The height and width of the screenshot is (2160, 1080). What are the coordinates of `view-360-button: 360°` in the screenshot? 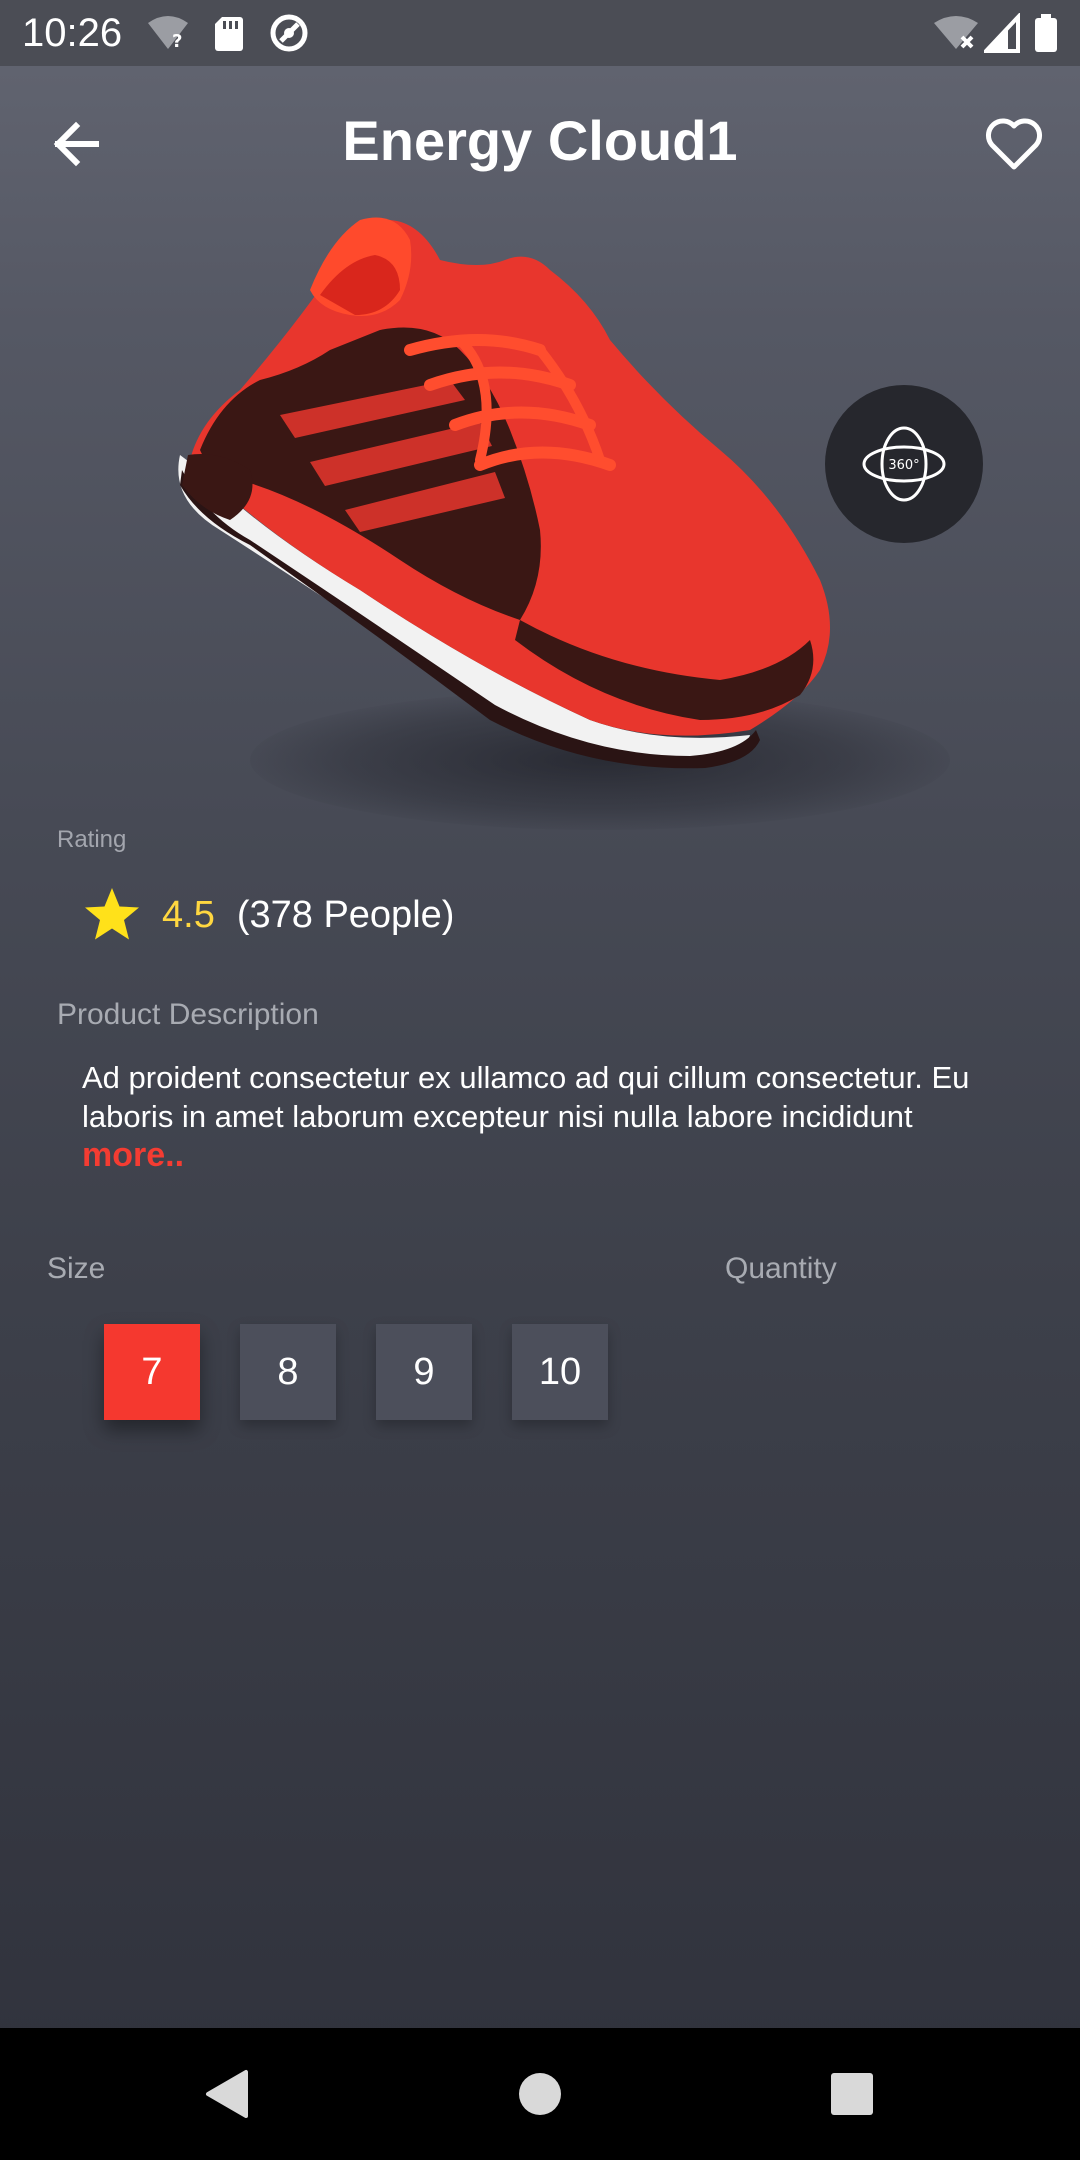 It's located at (904, 464).